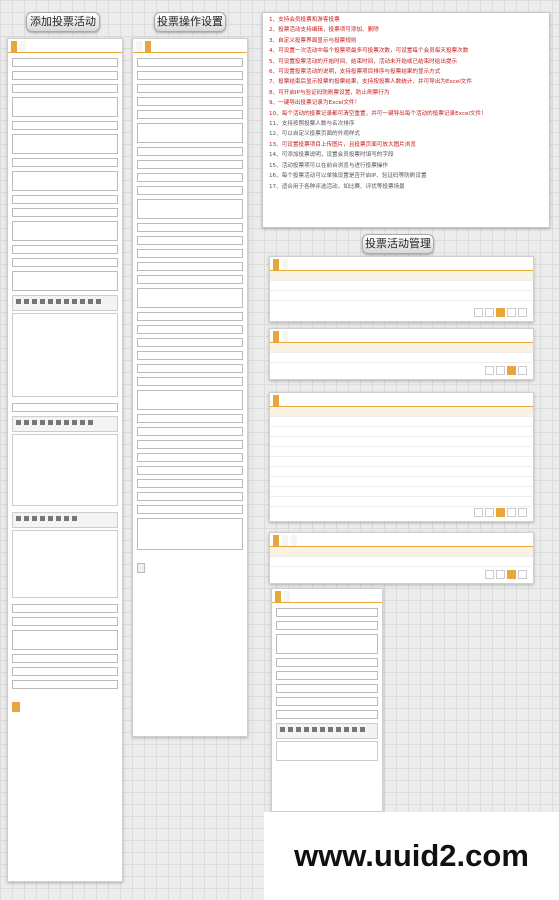  What do you see at coordinates (190, 534) in the screenshot?
I see `settings-textarea-large` at bounding box center [190, 534].